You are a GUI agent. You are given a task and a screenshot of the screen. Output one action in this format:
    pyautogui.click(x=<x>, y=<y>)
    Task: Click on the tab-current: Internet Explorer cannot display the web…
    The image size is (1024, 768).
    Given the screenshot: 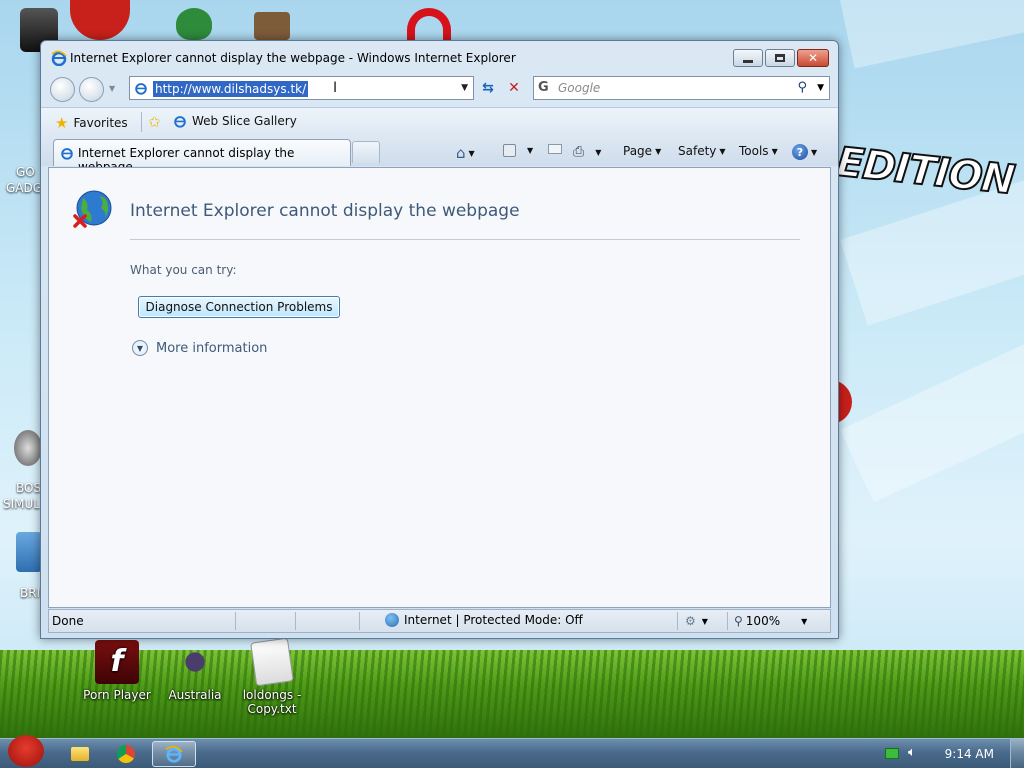 What is the action you would take?
    pyautogui.click(x=202, y=156)
    